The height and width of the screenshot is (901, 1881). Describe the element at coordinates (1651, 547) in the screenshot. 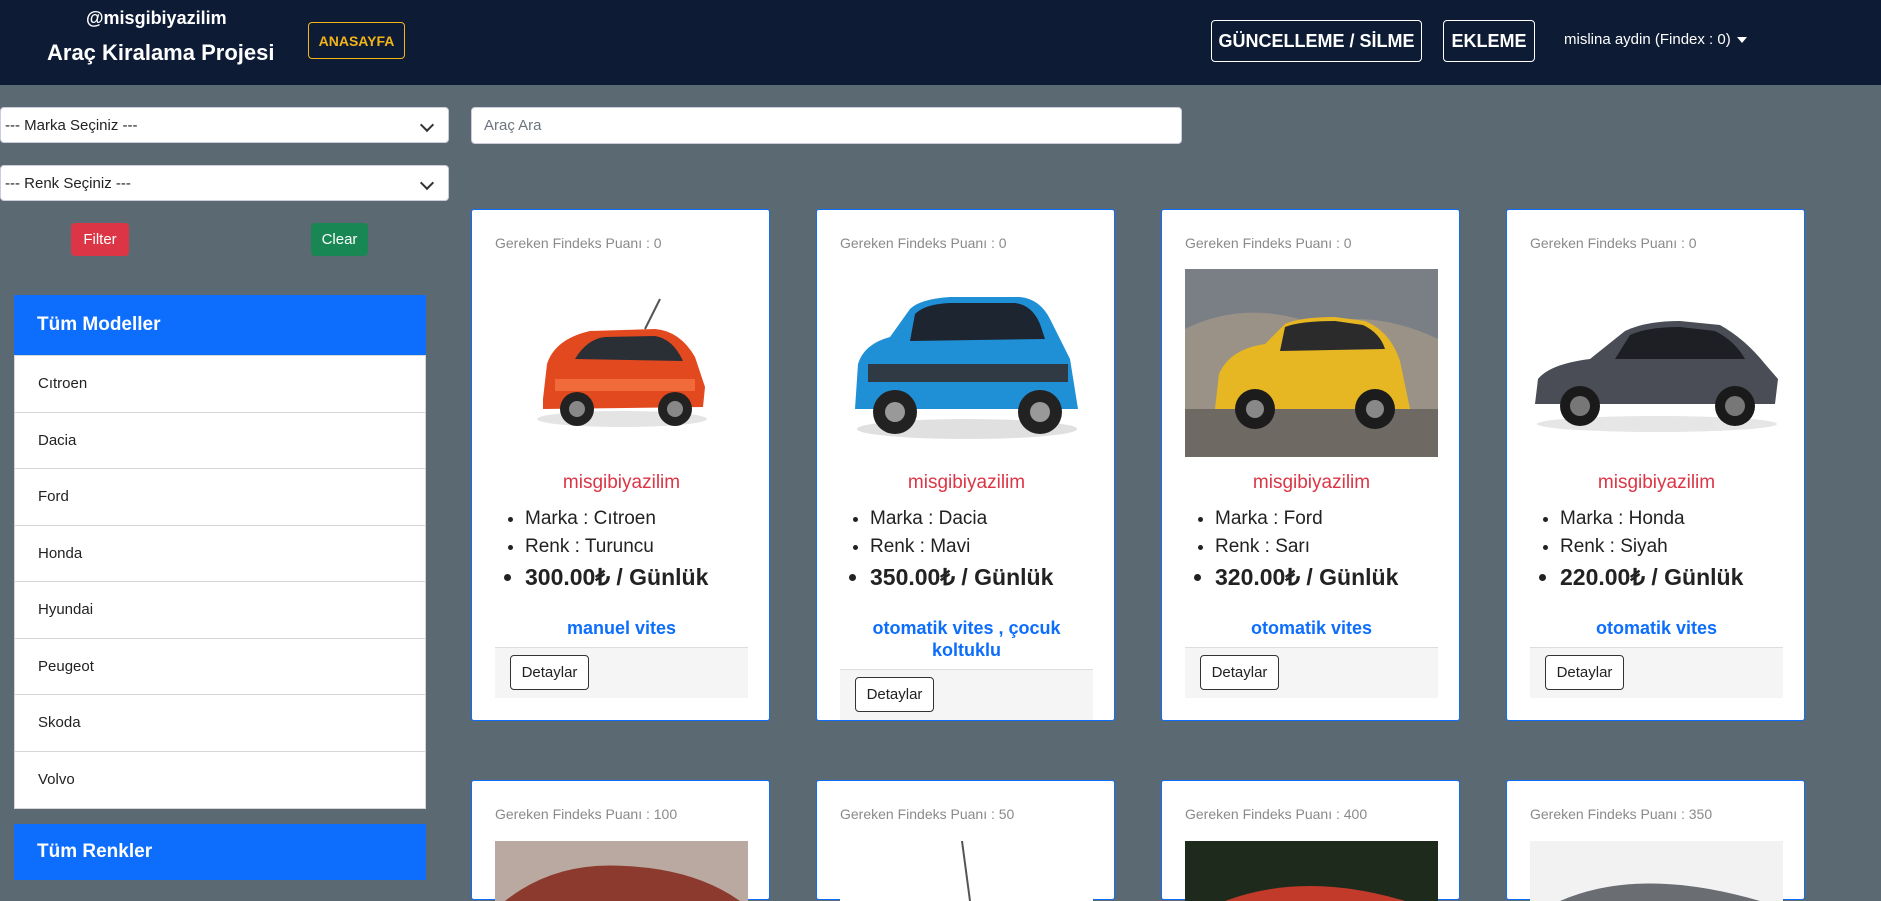

I see `car-color: Renk : Siyah` at that location.